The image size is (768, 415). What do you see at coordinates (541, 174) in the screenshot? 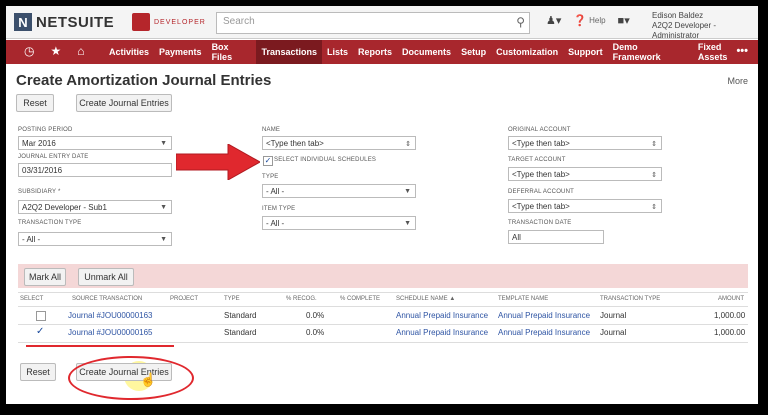
I see `target-account-value: <Type then tab>` at bounding box center [541, 174].